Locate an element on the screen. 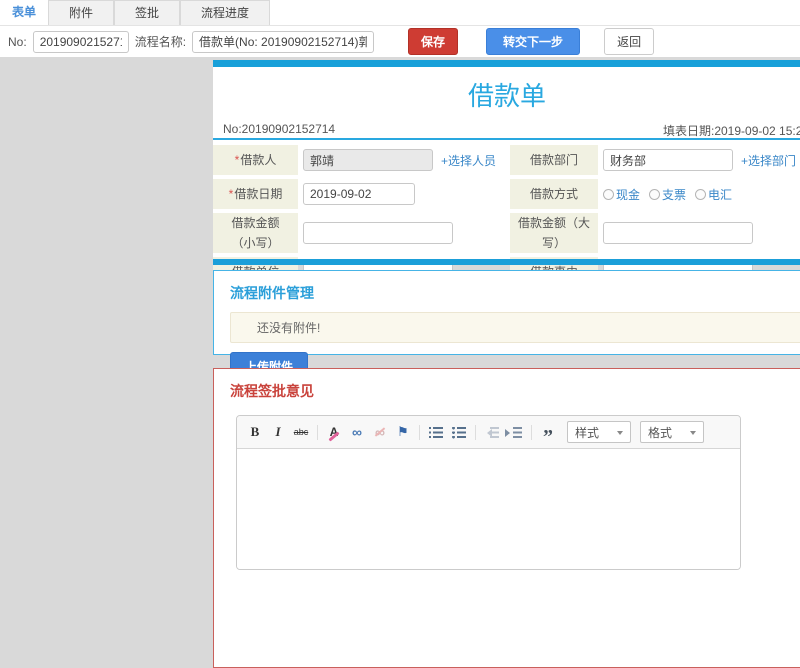 This screenshot has width=800, height=668. radio-cheque: 支票 is located at coordinates (667, 194).